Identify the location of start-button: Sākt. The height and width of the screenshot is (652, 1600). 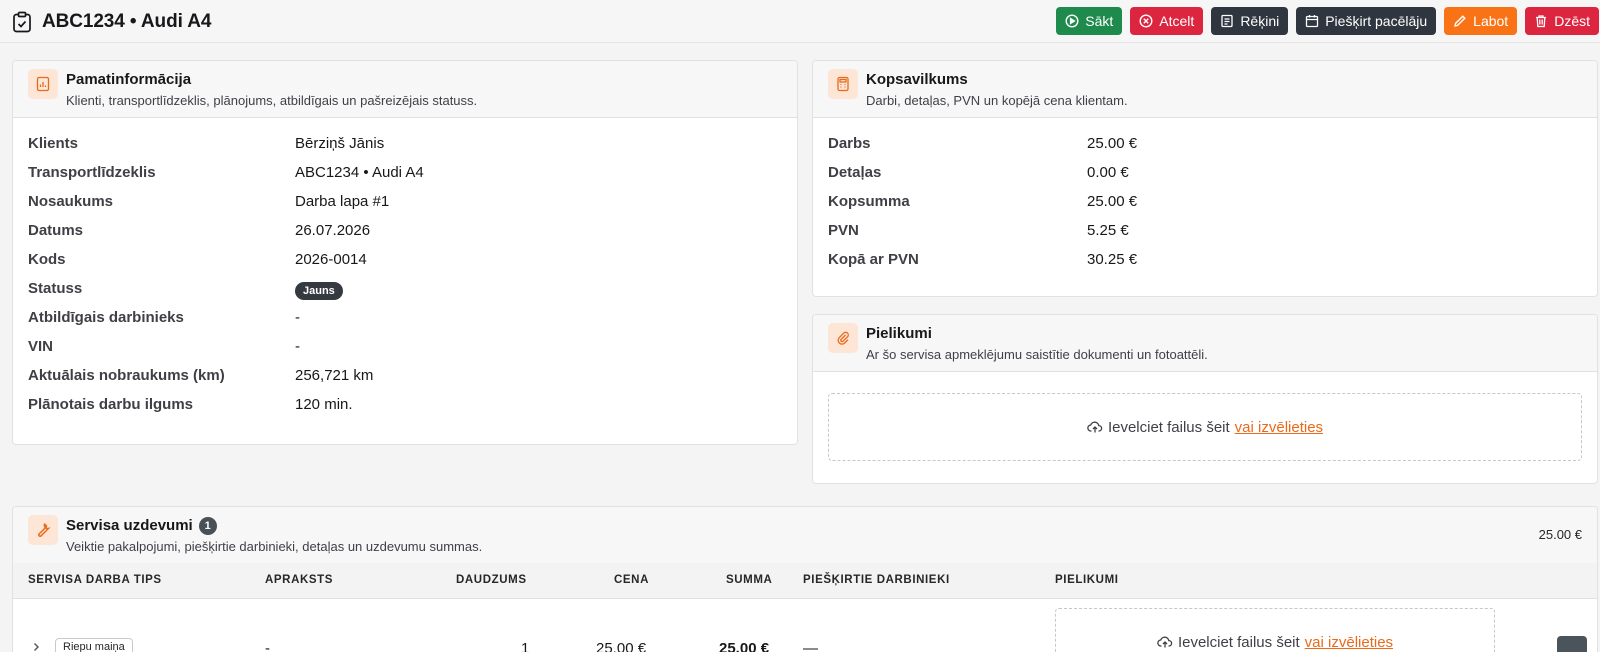
(1089, 21).